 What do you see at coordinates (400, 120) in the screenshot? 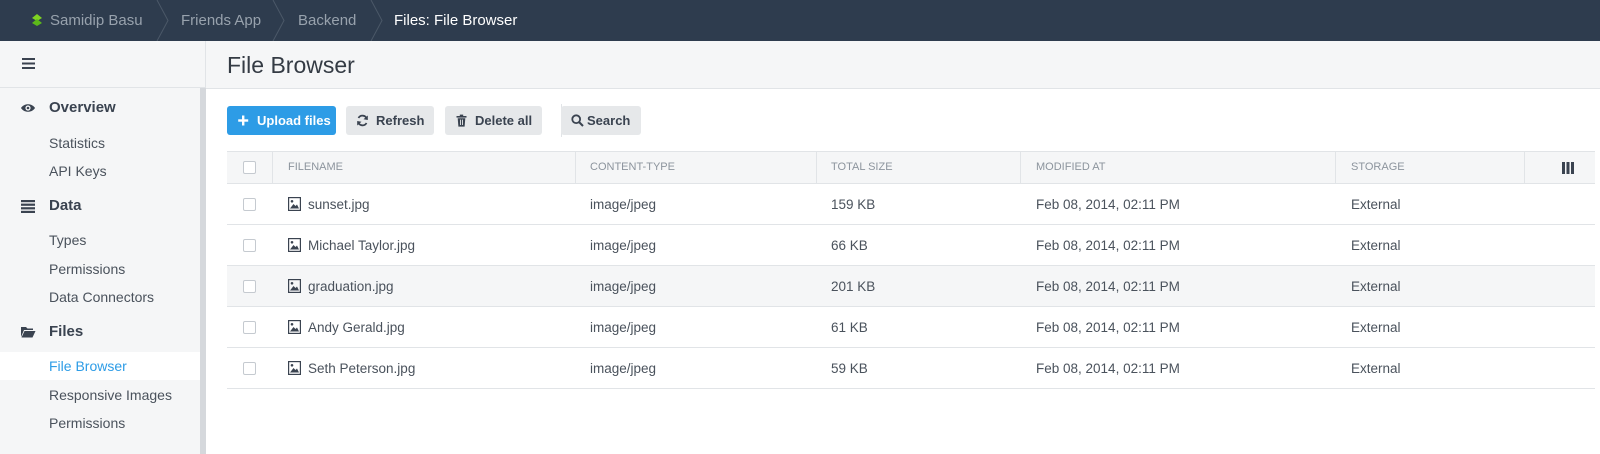
I see `refresh-label: Refresh` at bounding box center [400, 120].